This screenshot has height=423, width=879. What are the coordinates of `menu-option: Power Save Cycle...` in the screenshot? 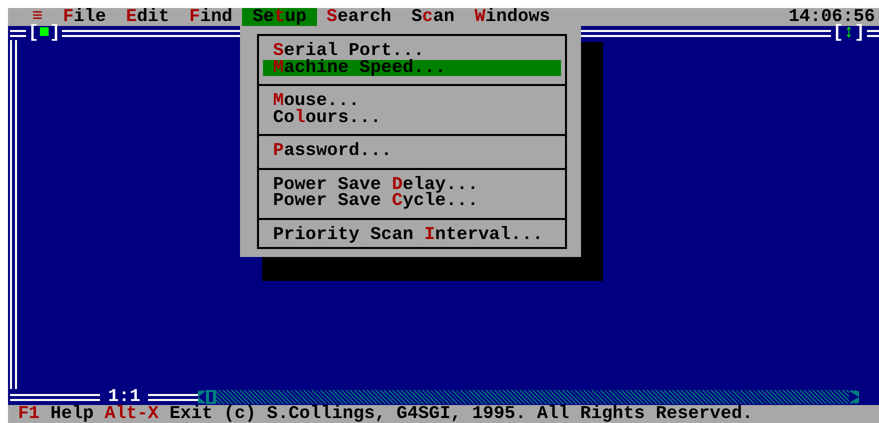 It's located at (412, 201).